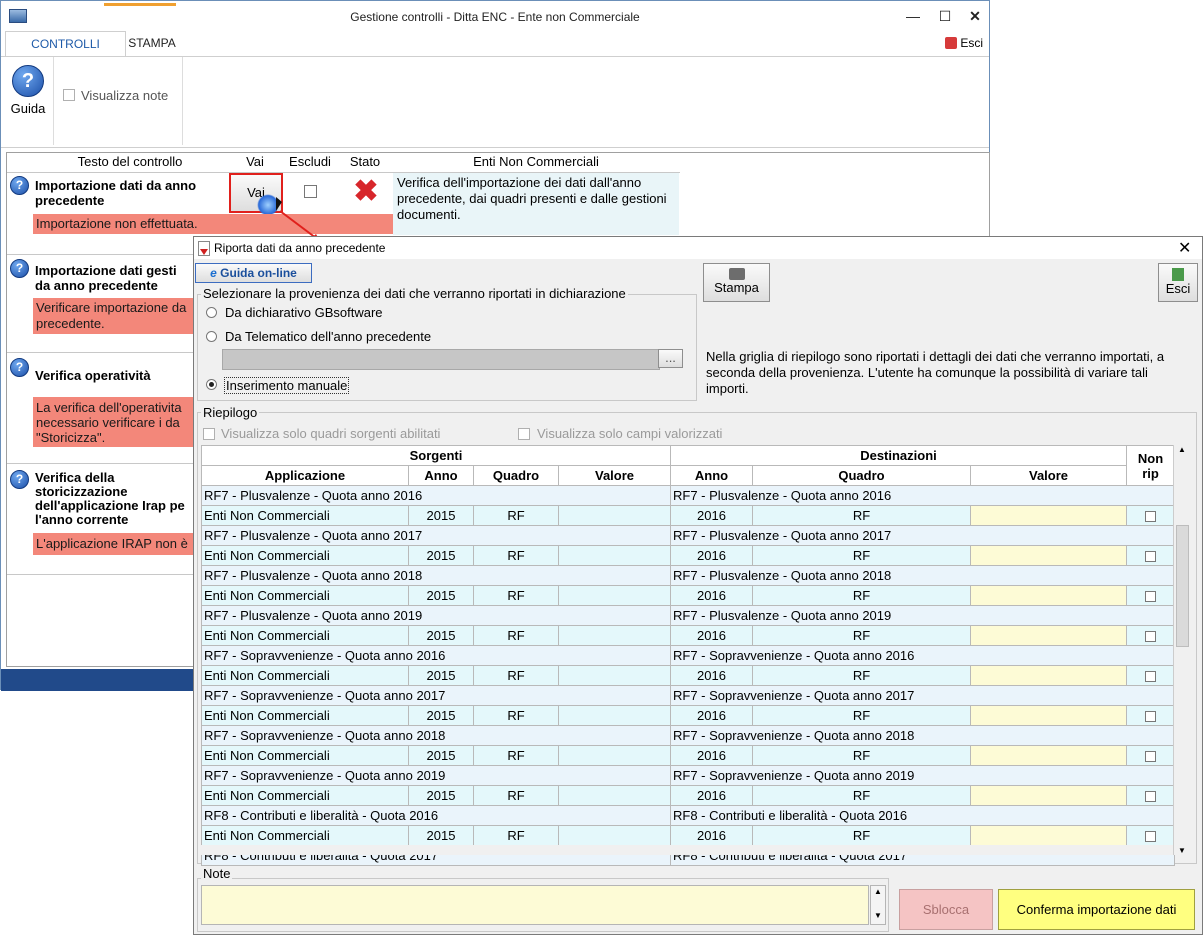  What do you see at coordinates (1150, 465) in the screenshot?
I see `col-nonrip-header: Non rip` at bounding box center [1150, 465].